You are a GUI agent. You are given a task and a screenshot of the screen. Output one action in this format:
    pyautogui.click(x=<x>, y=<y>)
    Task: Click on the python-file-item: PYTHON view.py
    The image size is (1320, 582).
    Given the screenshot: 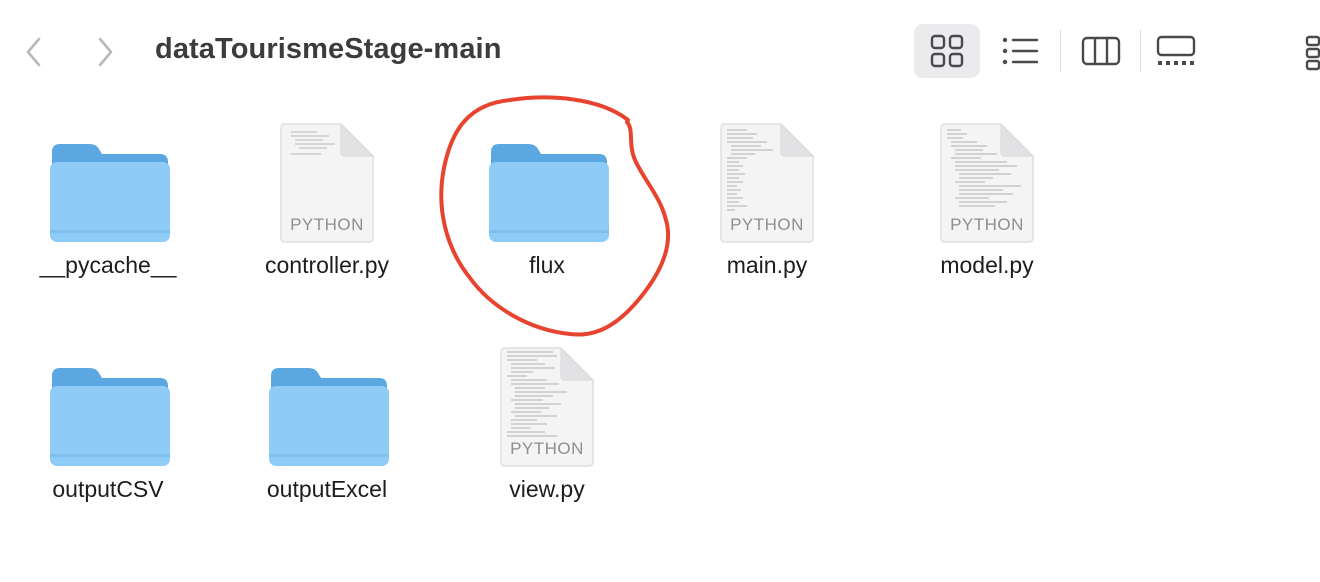 What is the action you would take?
    pyautogui.click(x=547, y=433)
    